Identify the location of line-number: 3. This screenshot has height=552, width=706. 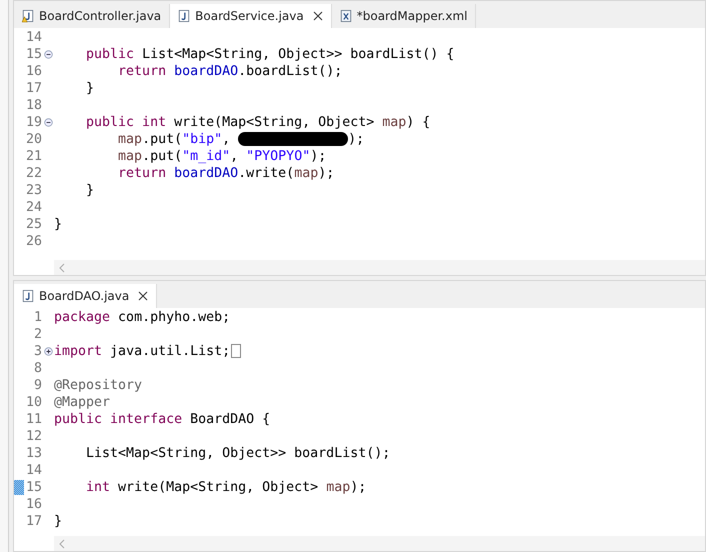
(38, 351).